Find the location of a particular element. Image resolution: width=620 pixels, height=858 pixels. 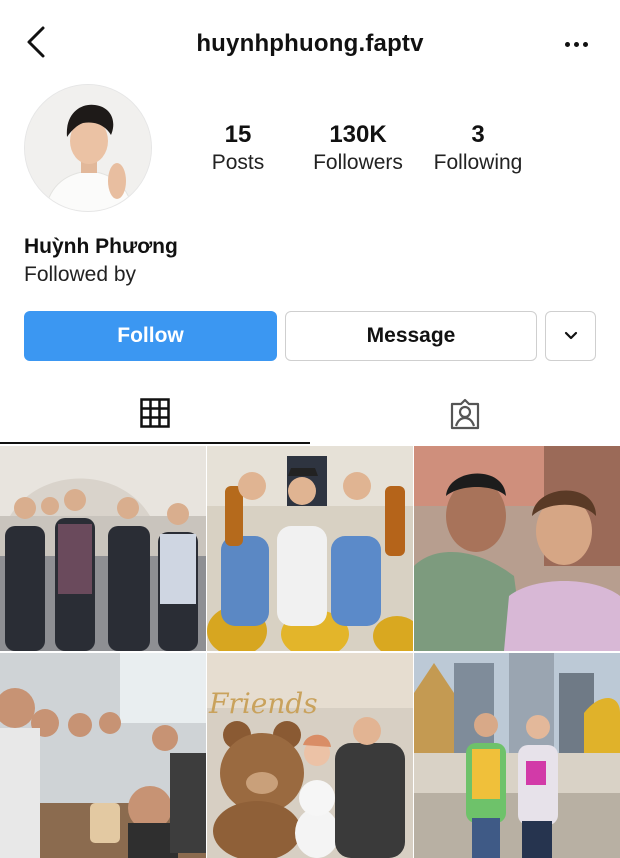

post-image: Friends is located at coordinates (310, 755).